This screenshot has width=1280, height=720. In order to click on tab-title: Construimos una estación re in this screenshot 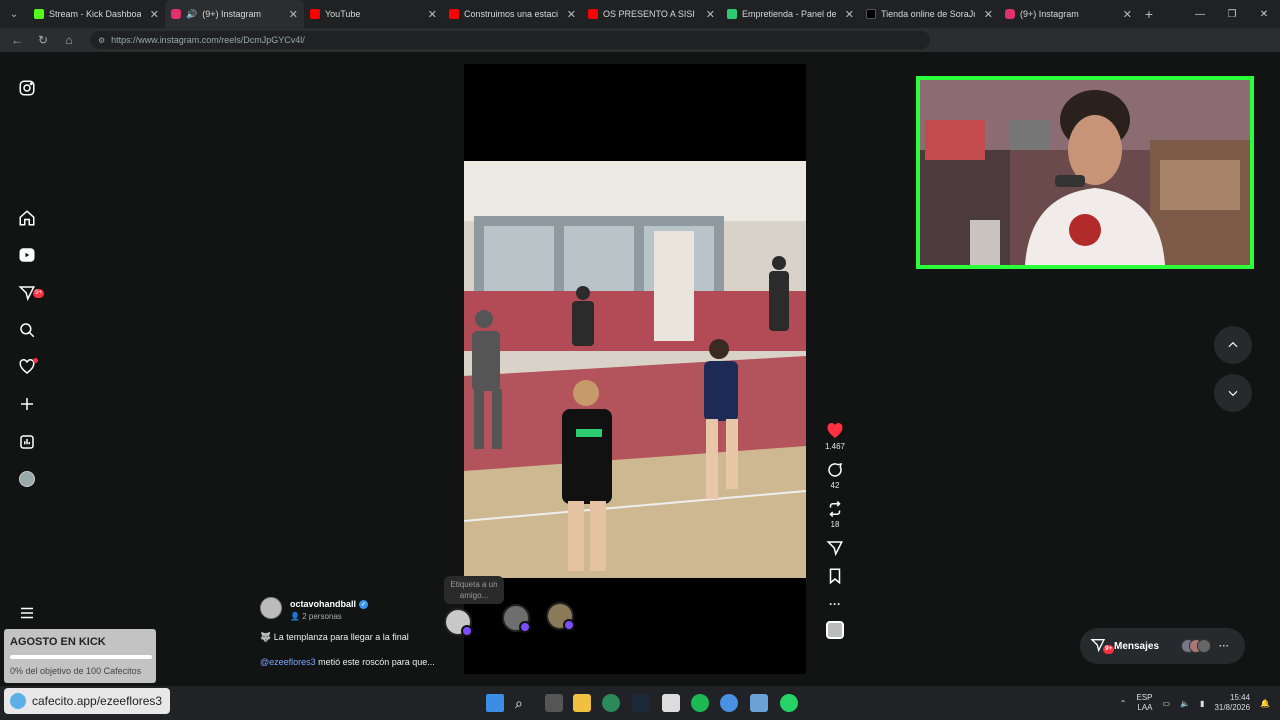, I will do `click(511, 14)`.